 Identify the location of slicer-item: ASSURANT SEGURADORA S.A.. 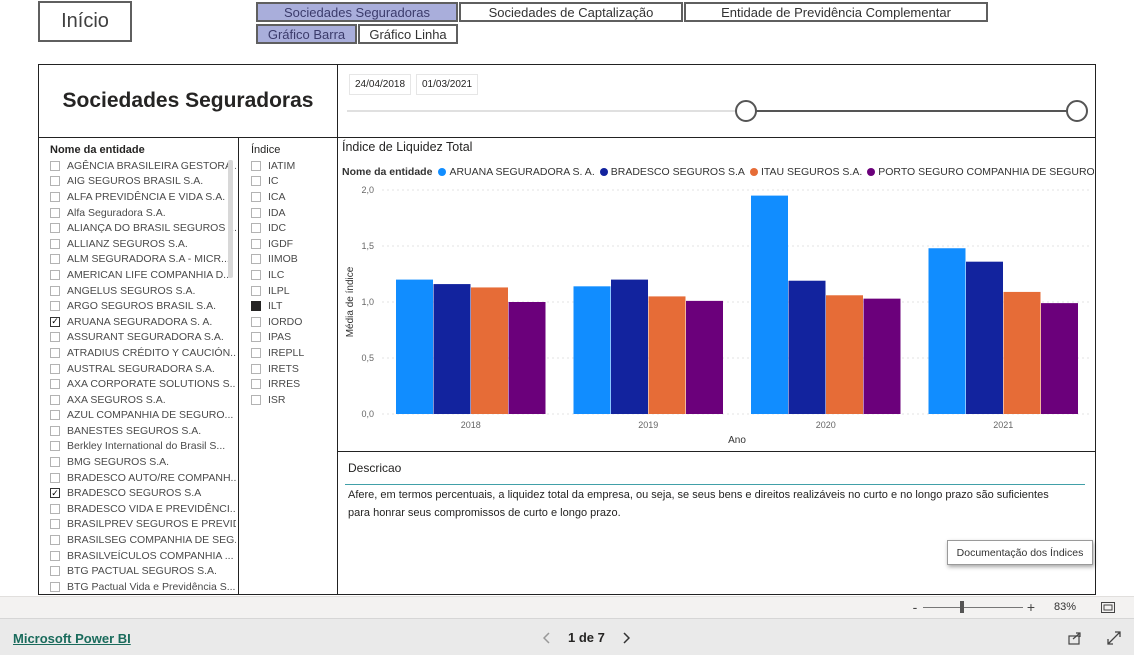
(143, 338).